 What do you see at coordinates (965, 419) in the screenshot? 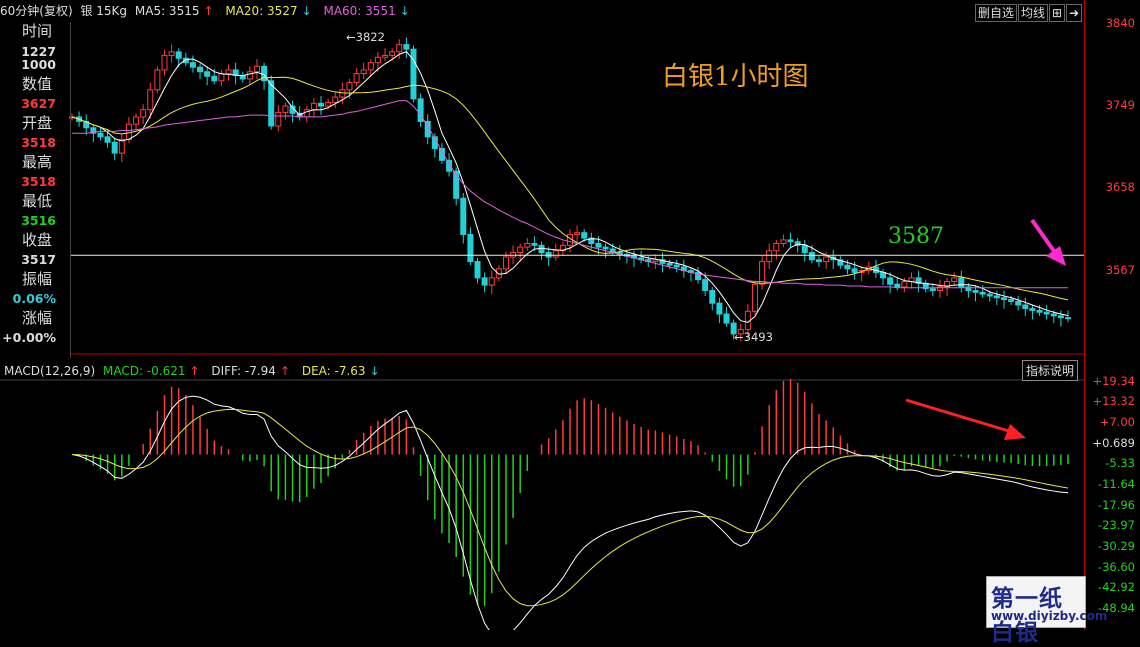
I see `red-arrow` at bounding box center [965, 419].